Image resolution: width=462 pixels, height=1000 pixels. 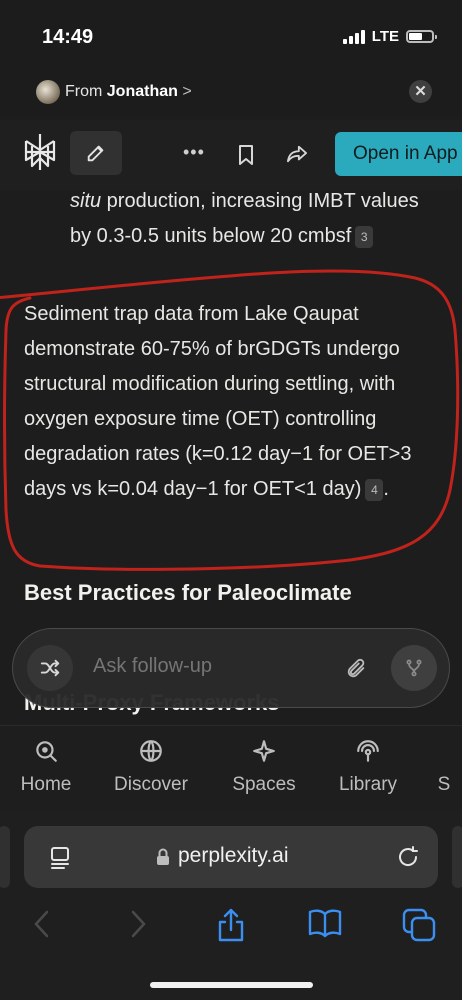 I want to click on status-time: 14:49, so click(x=68, y=37).